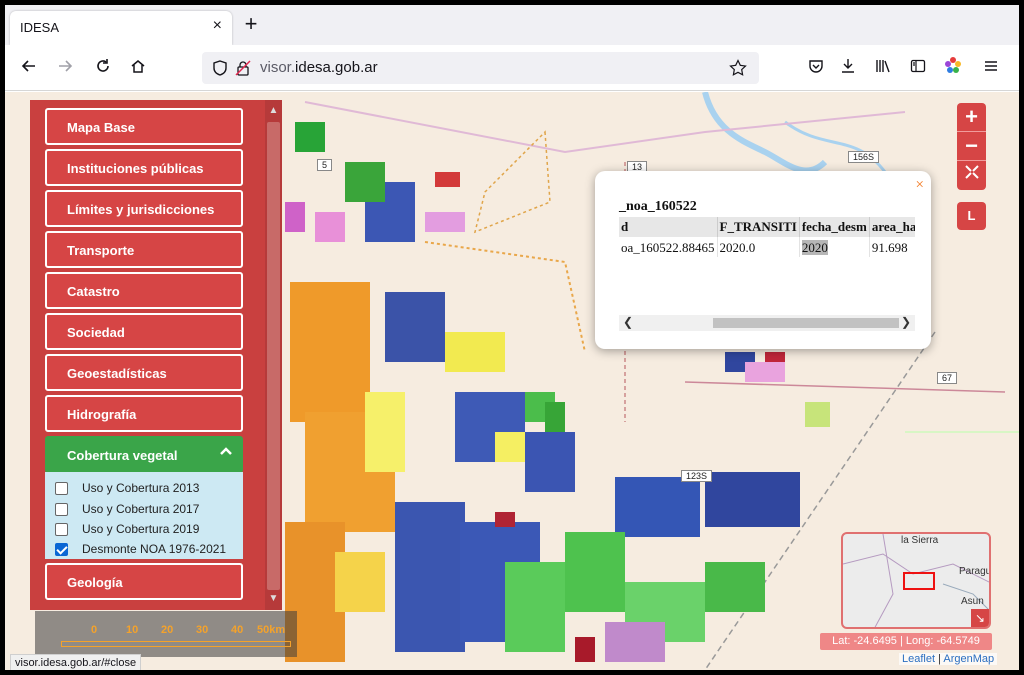 This screenshot has width=1024, height=675. I want to click on back-arrow-icon, so click(28, 66).